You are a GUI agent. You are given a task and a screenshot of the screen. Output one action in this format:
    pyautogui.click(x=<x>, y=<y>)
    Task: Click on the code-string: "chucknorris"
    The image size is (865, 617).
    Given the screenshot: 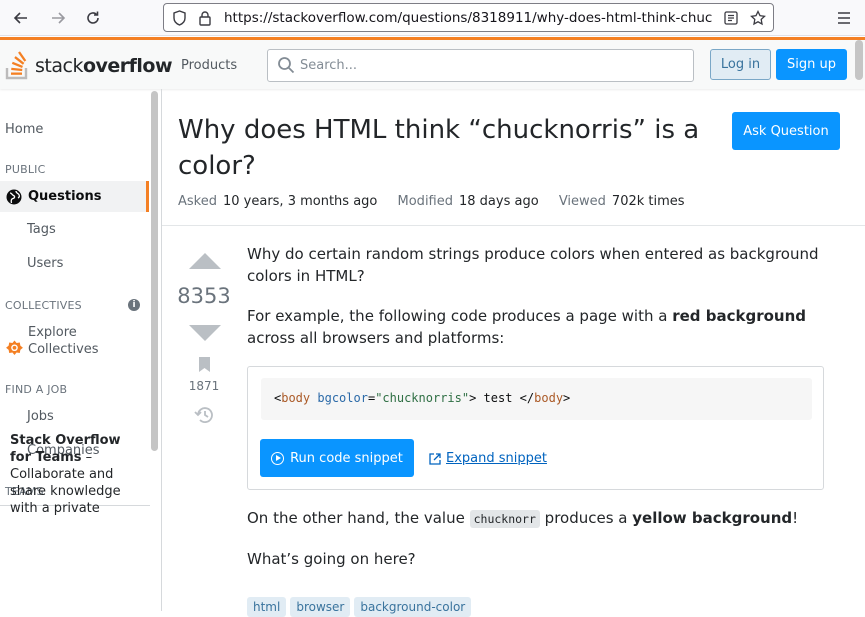 What is the action you would take?
    pyautogui.click(x=422, y=398)
    